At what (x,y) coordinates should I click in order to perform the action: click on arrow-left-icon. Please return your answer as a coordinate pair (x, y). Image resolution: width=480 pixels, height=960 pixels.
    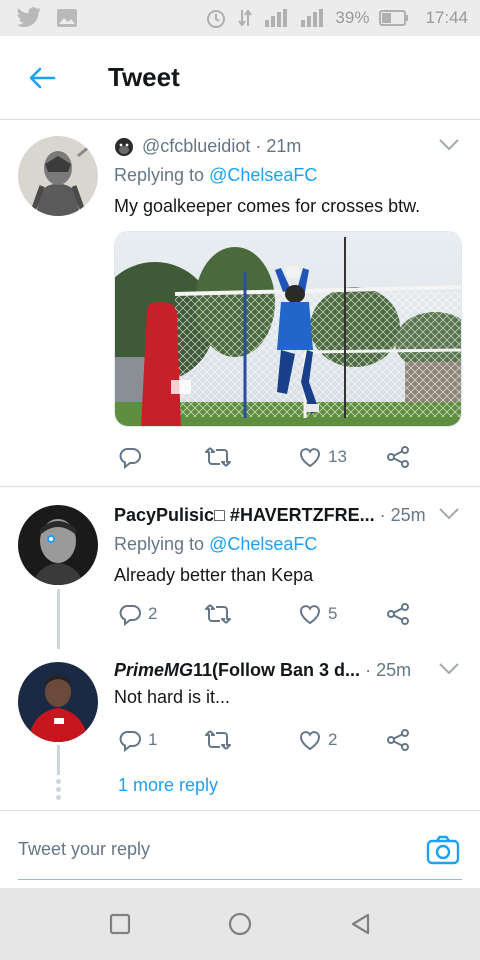
    Looking at the image, I should click on (42, 78).